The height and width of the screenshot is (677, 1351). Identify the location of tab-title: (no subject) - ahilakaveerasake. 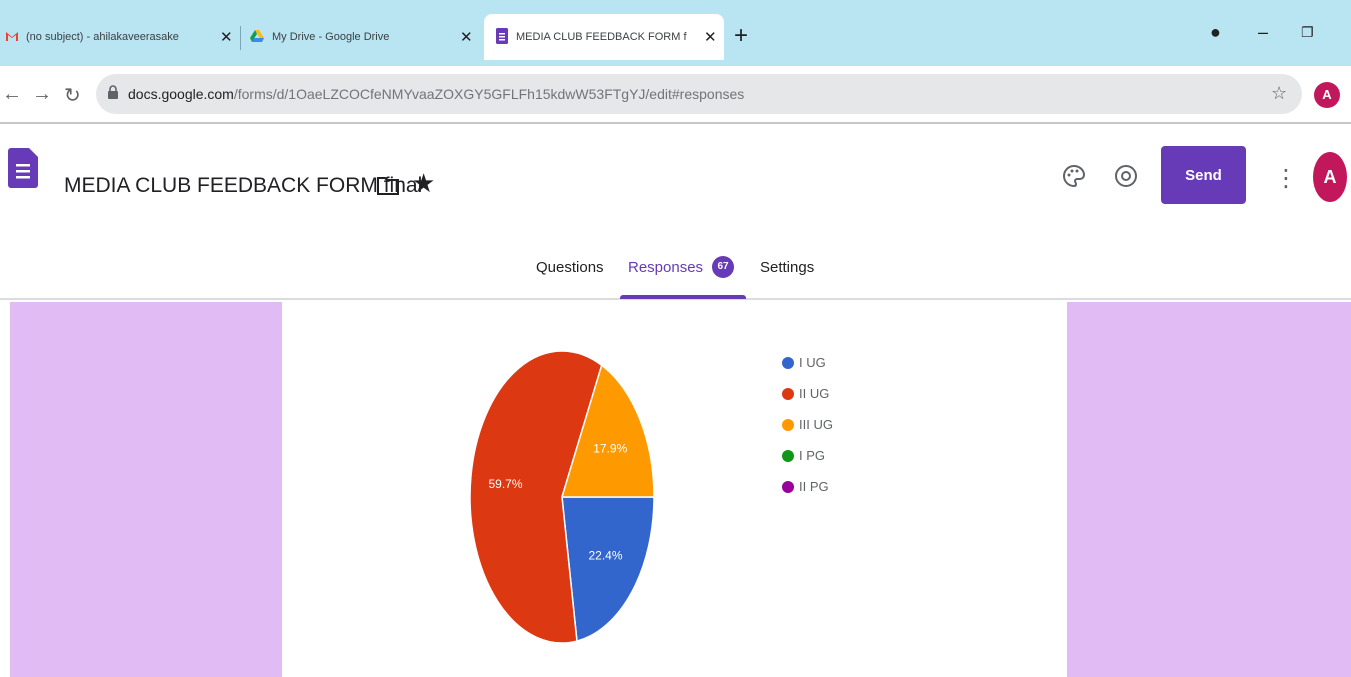
(102, 37).